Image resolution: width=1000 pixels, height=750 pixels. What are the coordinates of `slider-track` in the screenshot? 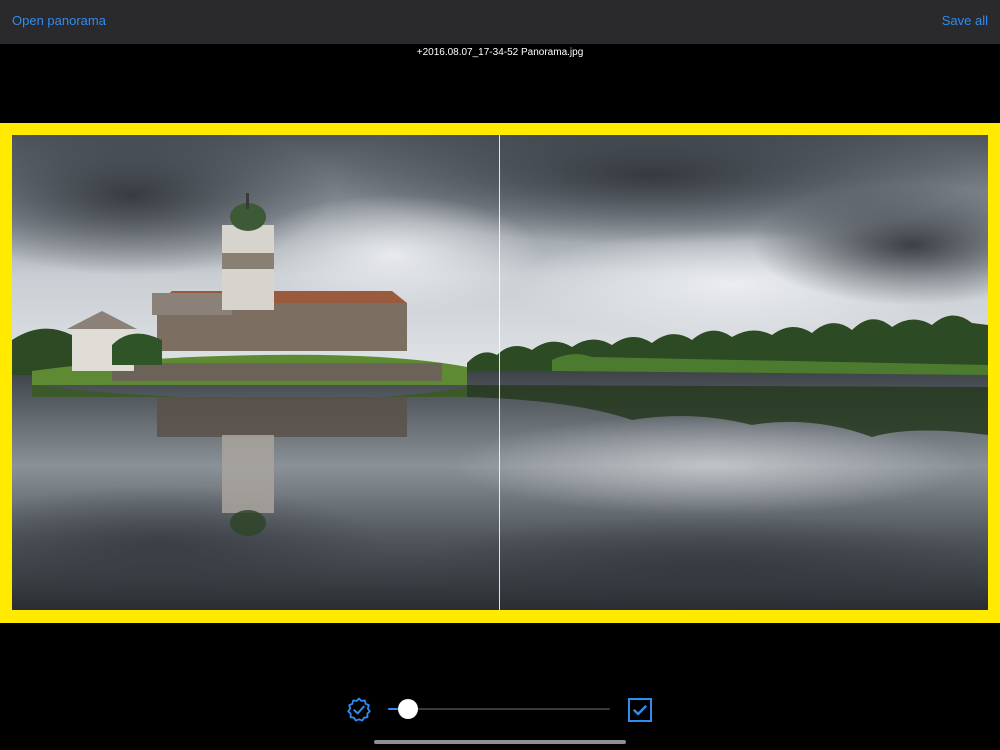 It's located at (499, 709).